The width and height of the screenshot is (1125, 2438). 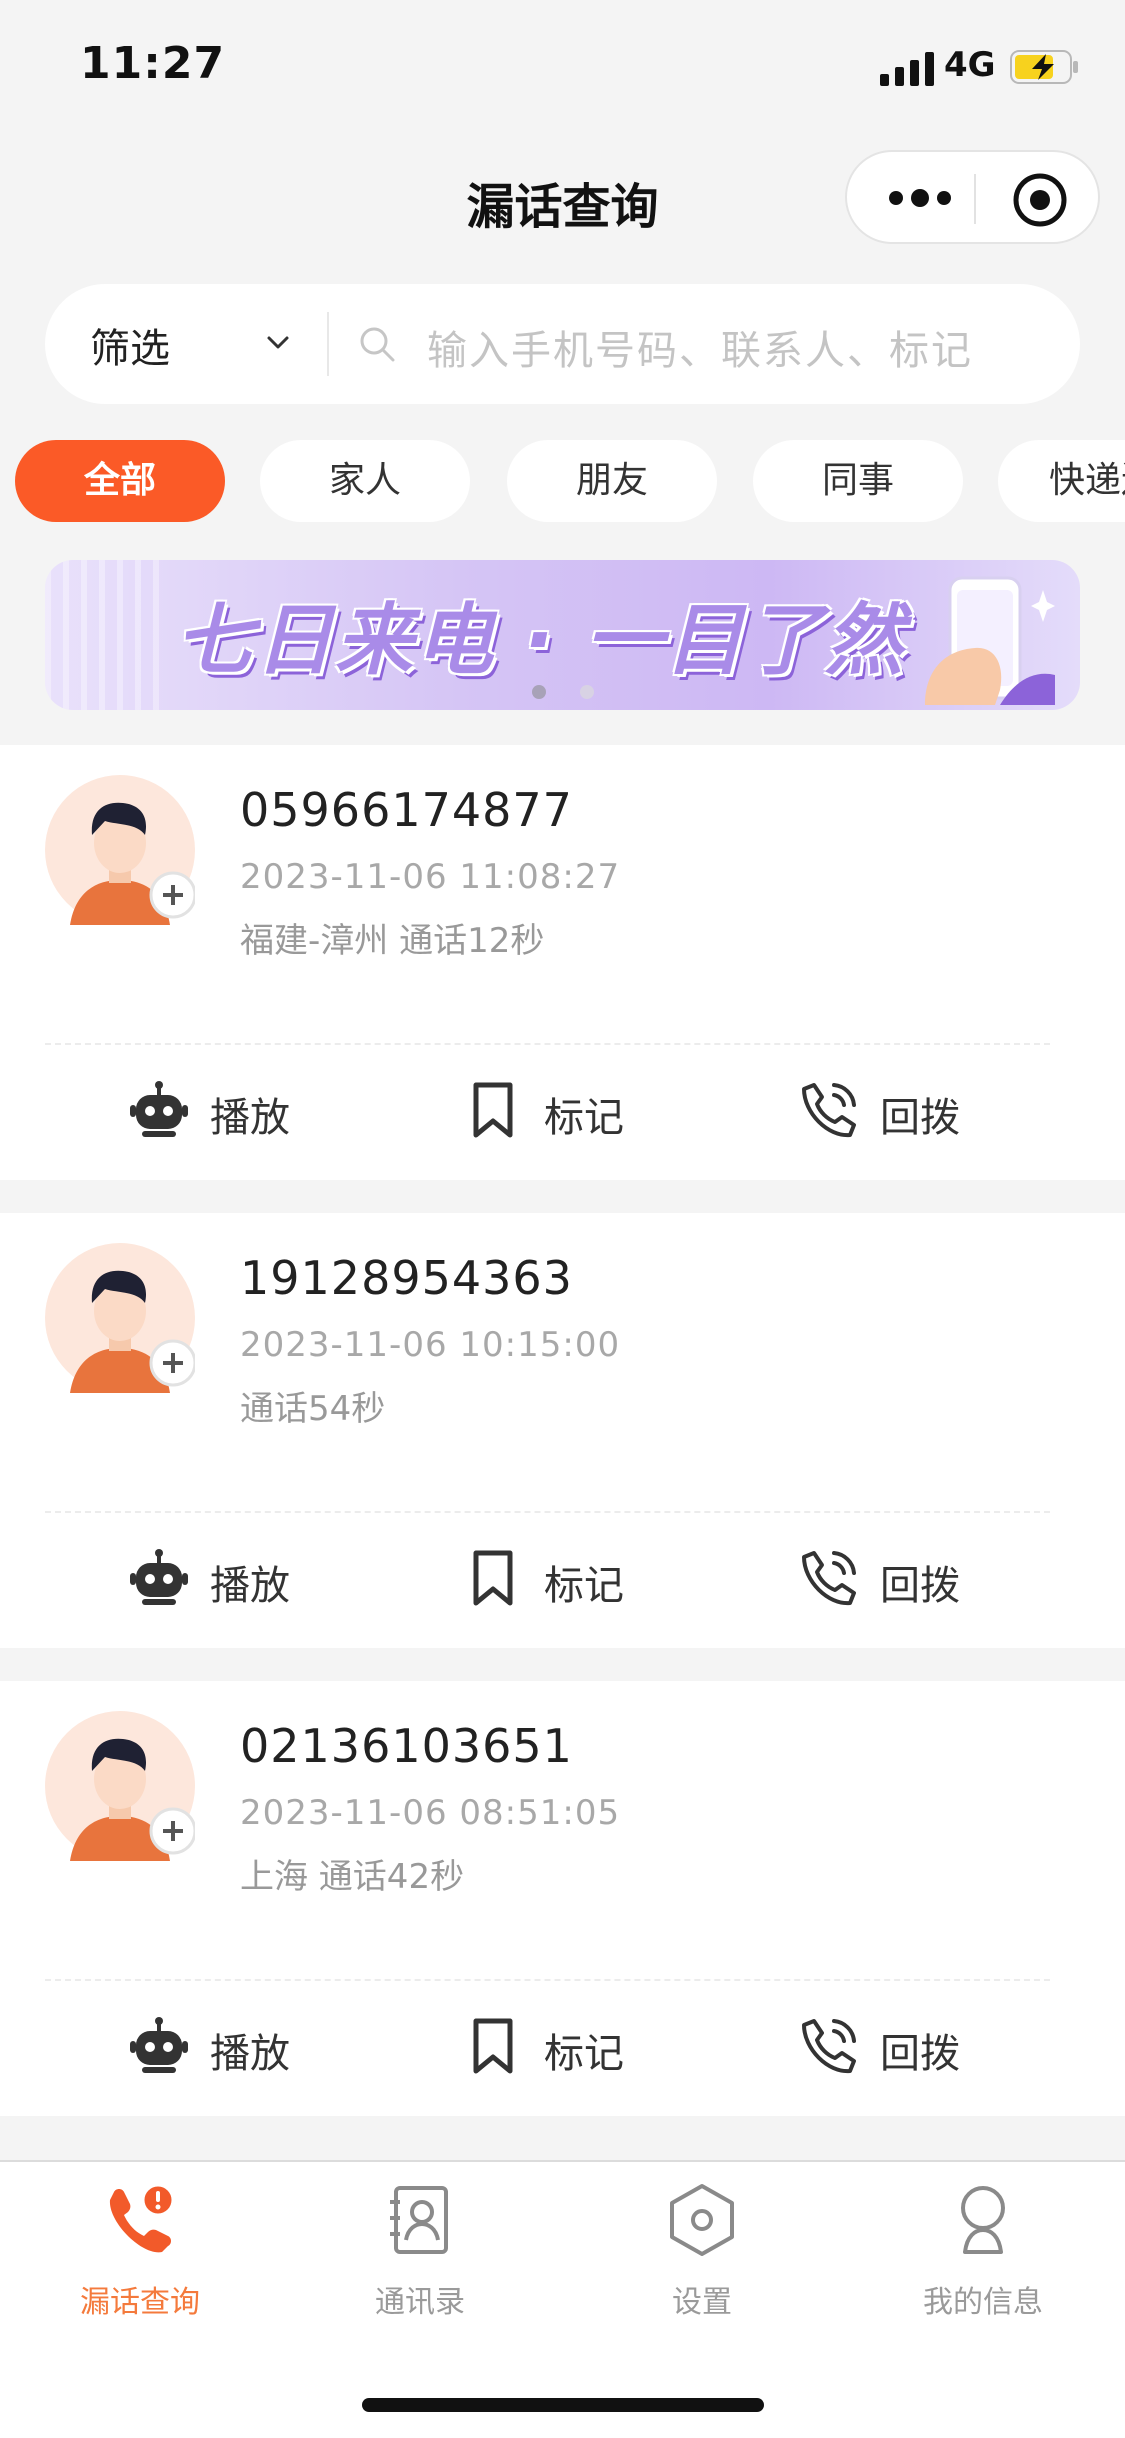 I want to click on status-time: 11:27, so click(x=153, y=63).